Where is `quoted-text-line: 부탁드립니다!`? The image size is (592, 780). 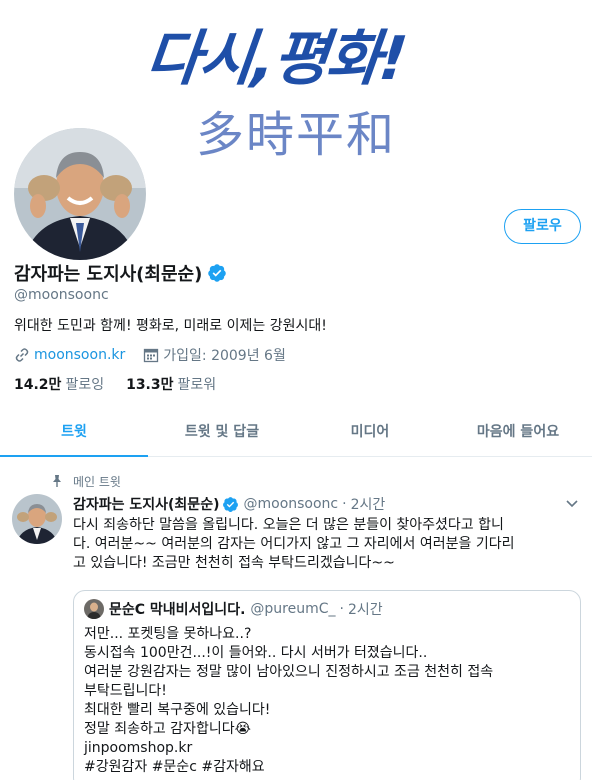 quoted-text-line: 부탁드립니다! is located at coordinates (125, 691).